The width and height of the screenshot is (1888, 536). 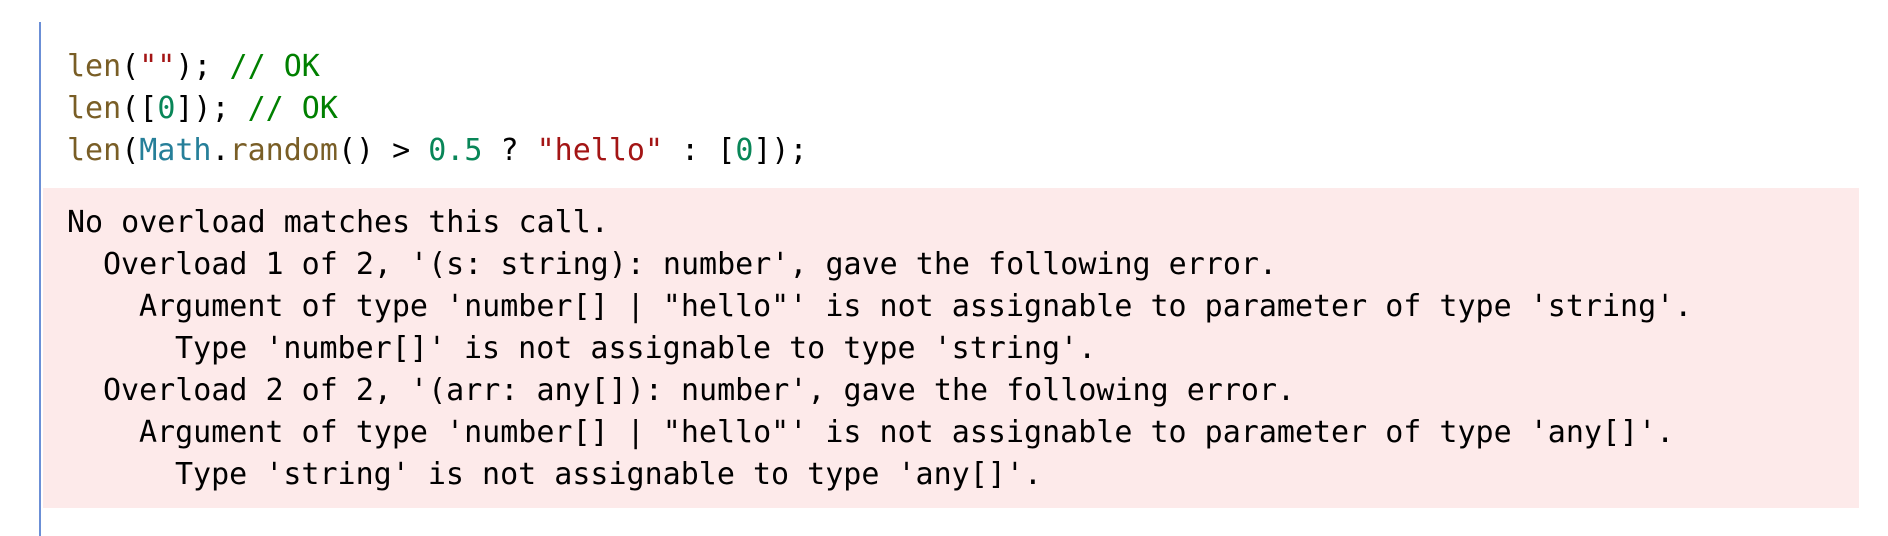 What do you see at coordinates (338, 222) in the screenshot?
I see `error-line-summary: No overload matches this call.` at bounding box center [338, 222].